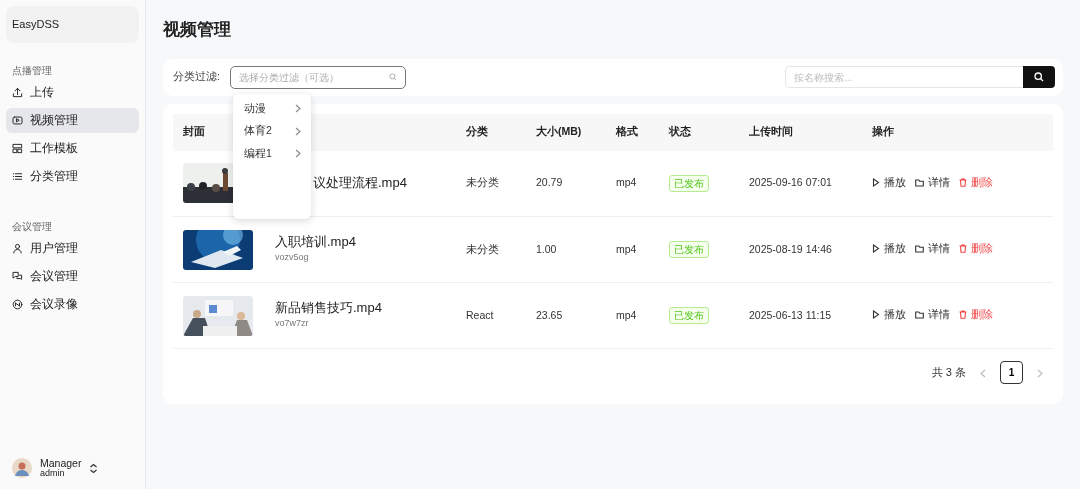  What do you see at coordinates (94, 468) in the screenshot?
I see `chevron-updown-icon` at bounding box center [94, 468].